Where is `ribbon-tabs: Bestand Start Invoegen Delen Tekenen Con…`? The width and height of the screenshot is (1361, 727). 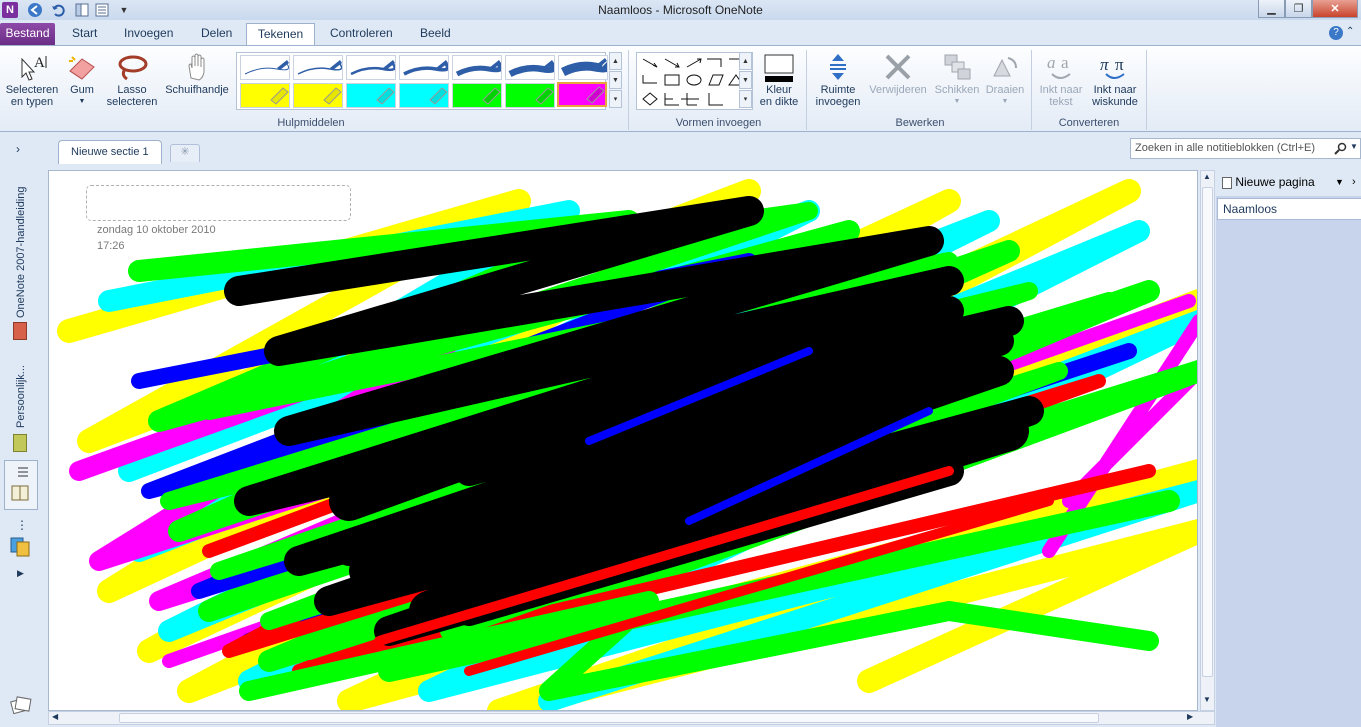
ribbon-tabs: Bestand Start Invoegen Delen Tekenen Con… is located at coordinates (680, 32).